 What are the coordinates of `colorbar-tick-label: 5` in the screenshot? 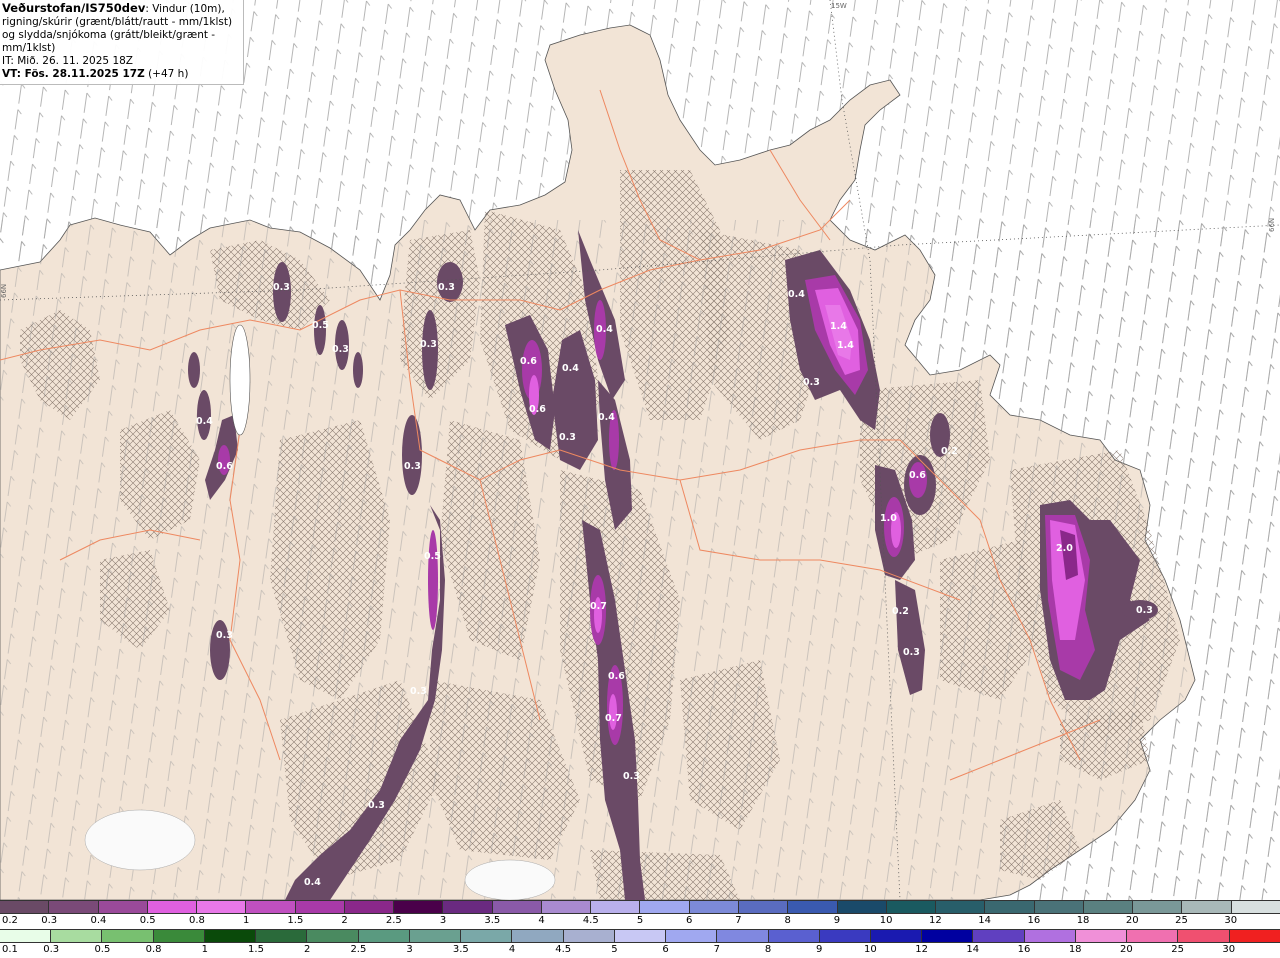 It's located at (614, 949).